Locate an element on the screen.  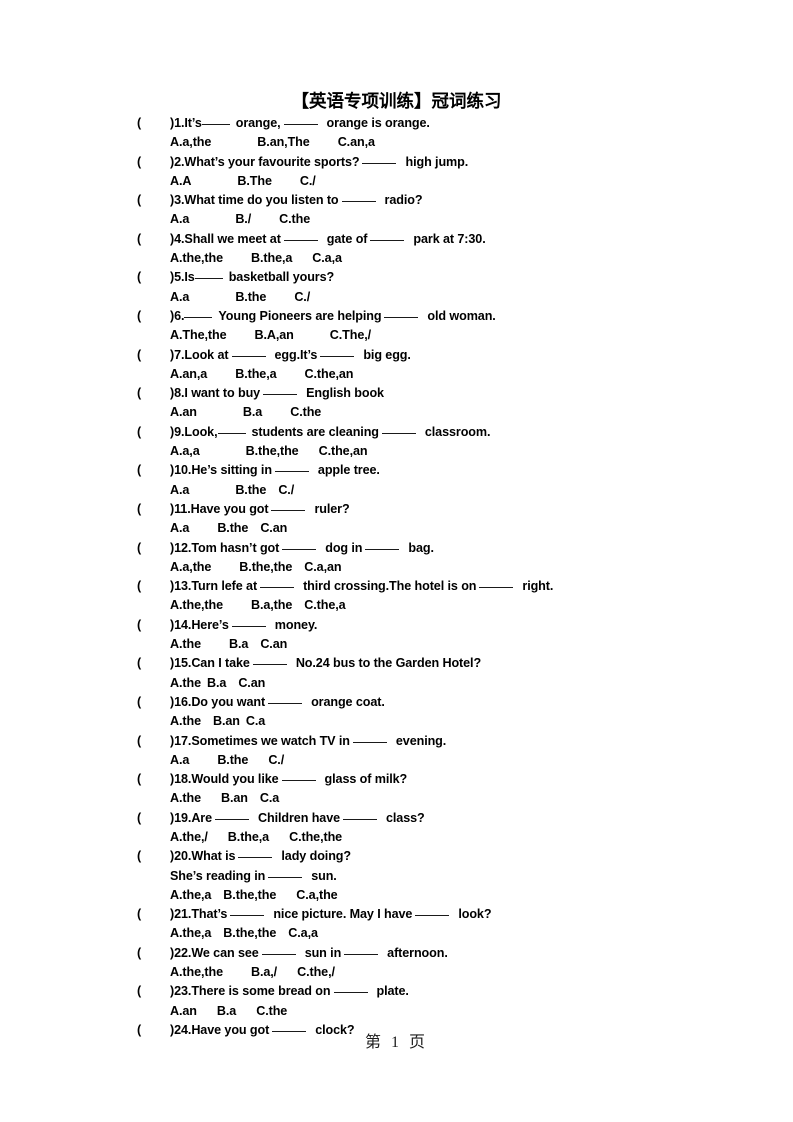
option-a: A.an,a is located at coordinates (188, 374).